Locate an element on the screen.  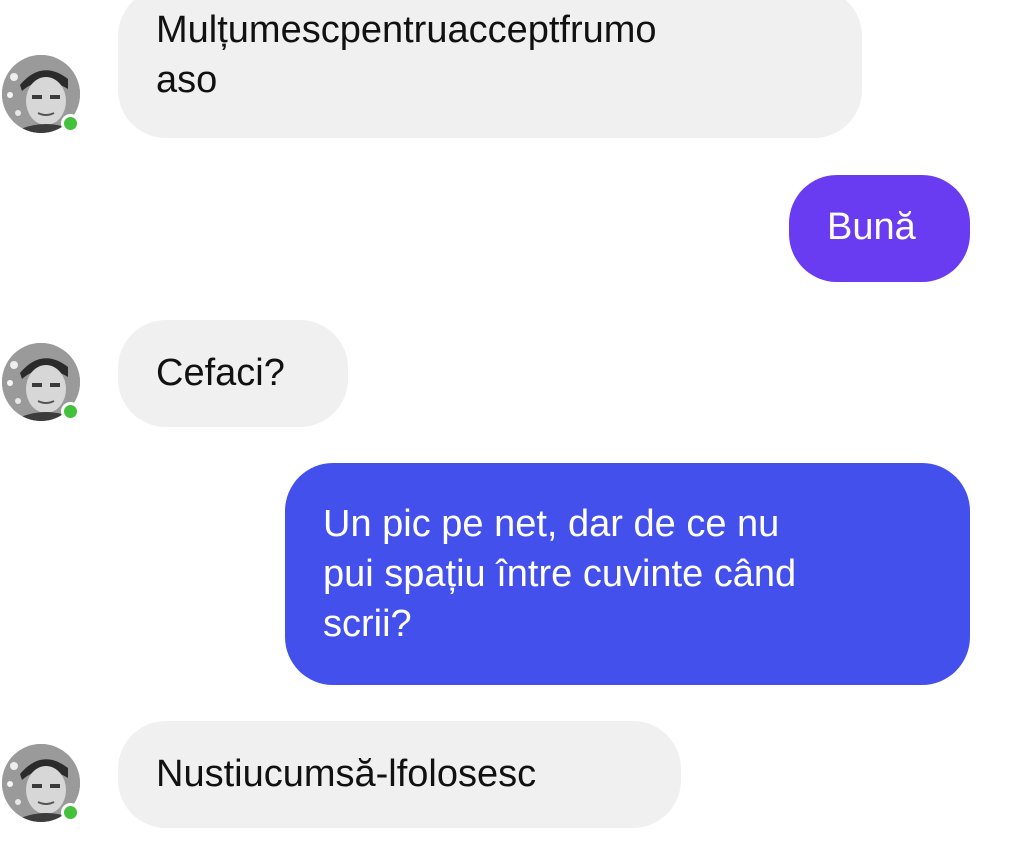
incoming-message-bubble: Nustiucumsă-lfolosesc is located at coordinates (399, 774).